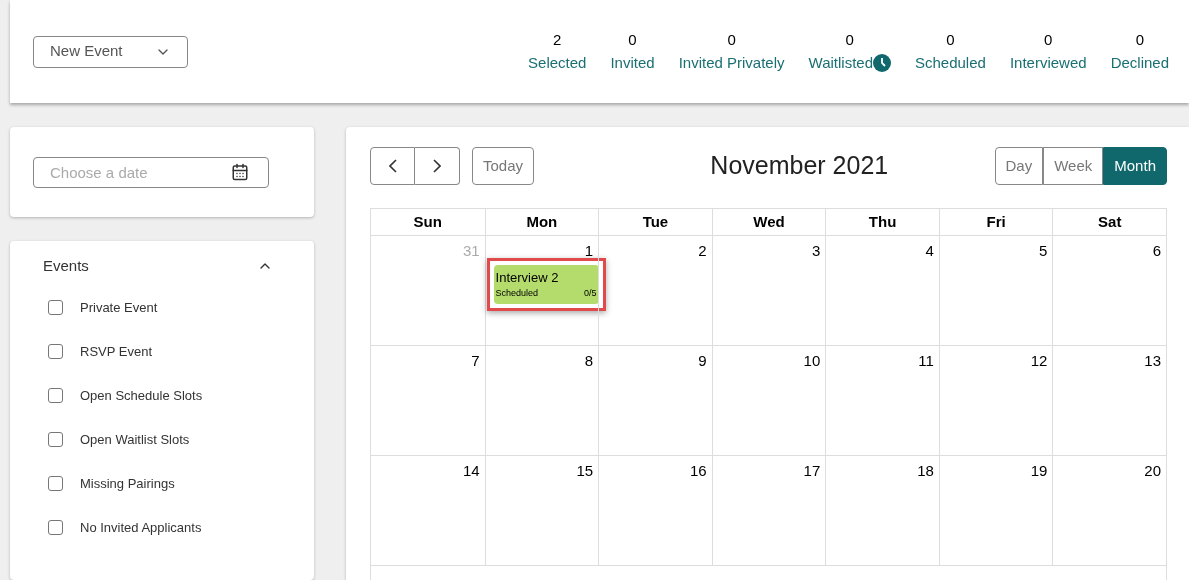  What do you see at coordinates (812, 471) in the screenshot?
I see `day-number: 17` at bounding box center [812, 471].